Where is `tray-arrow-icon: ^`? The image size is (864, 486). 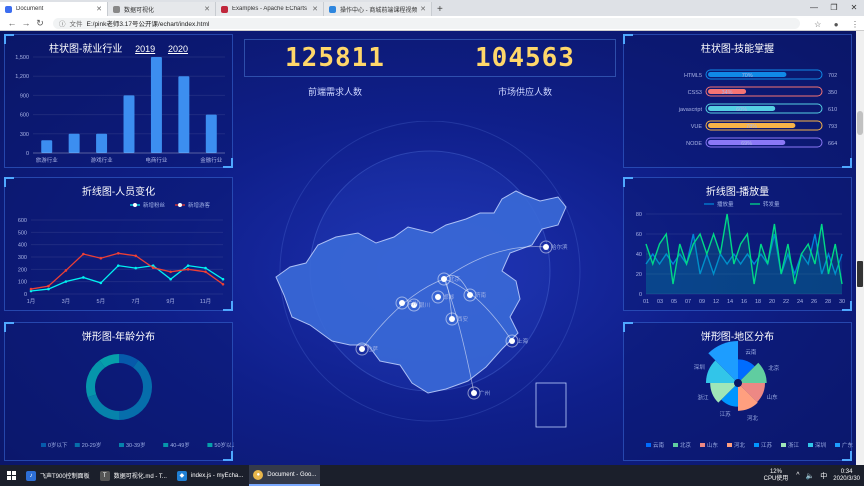 tray-arrow-icon: ^ is located at coordinates (797, 475).